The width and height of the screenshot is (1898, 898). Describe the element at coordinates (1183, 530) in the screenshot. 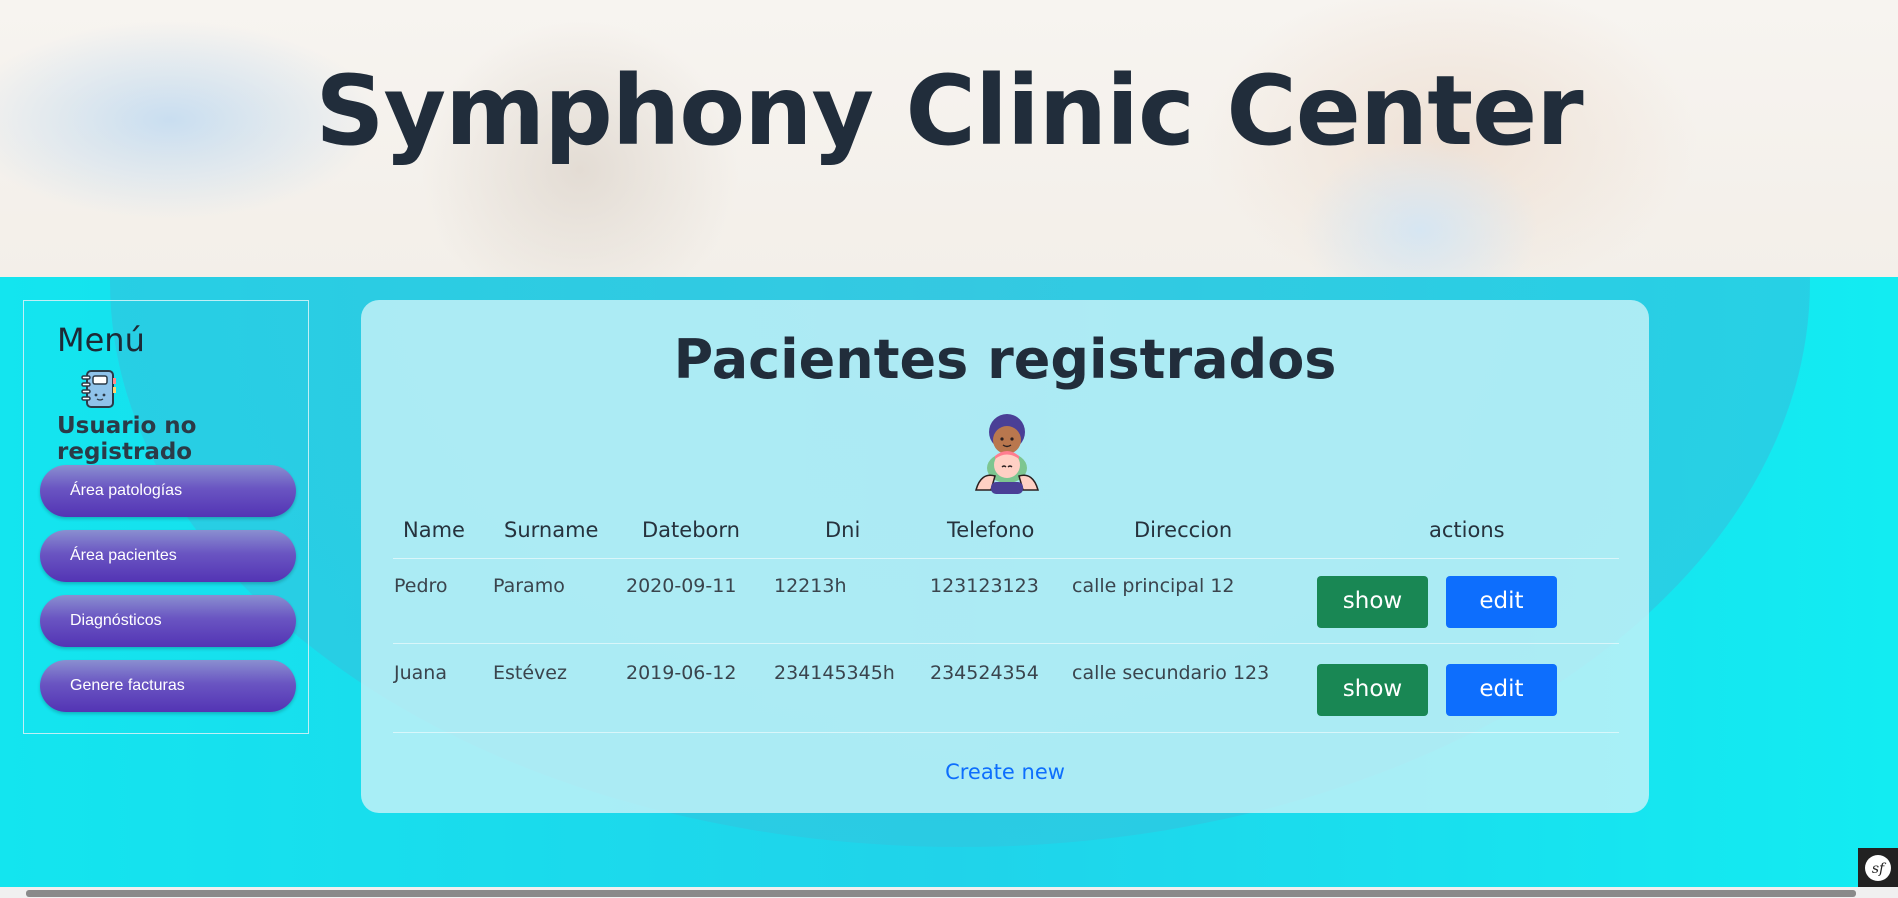

I see `column-header-direccion: Direccion` at that location.